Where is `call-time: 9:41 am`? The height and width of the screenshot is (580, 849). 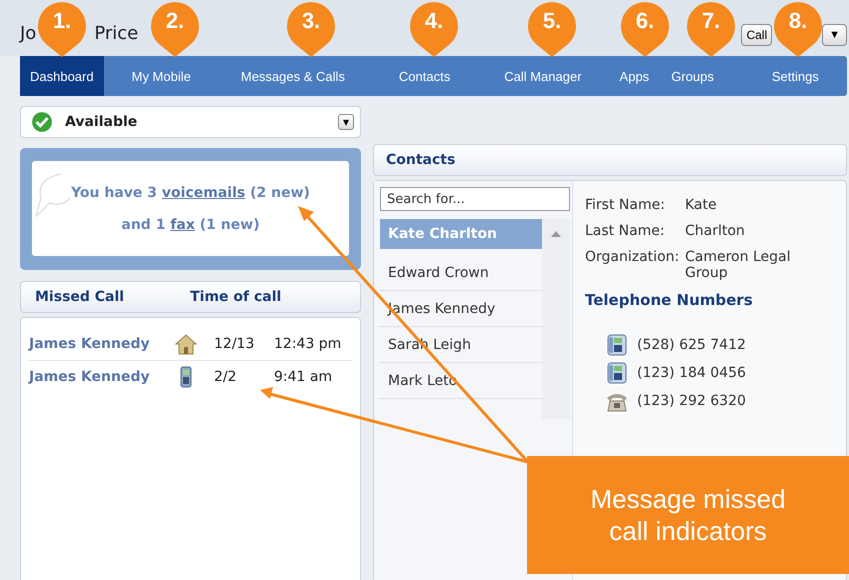 call-time: 9:41 am is located at coordinates (303, 377).